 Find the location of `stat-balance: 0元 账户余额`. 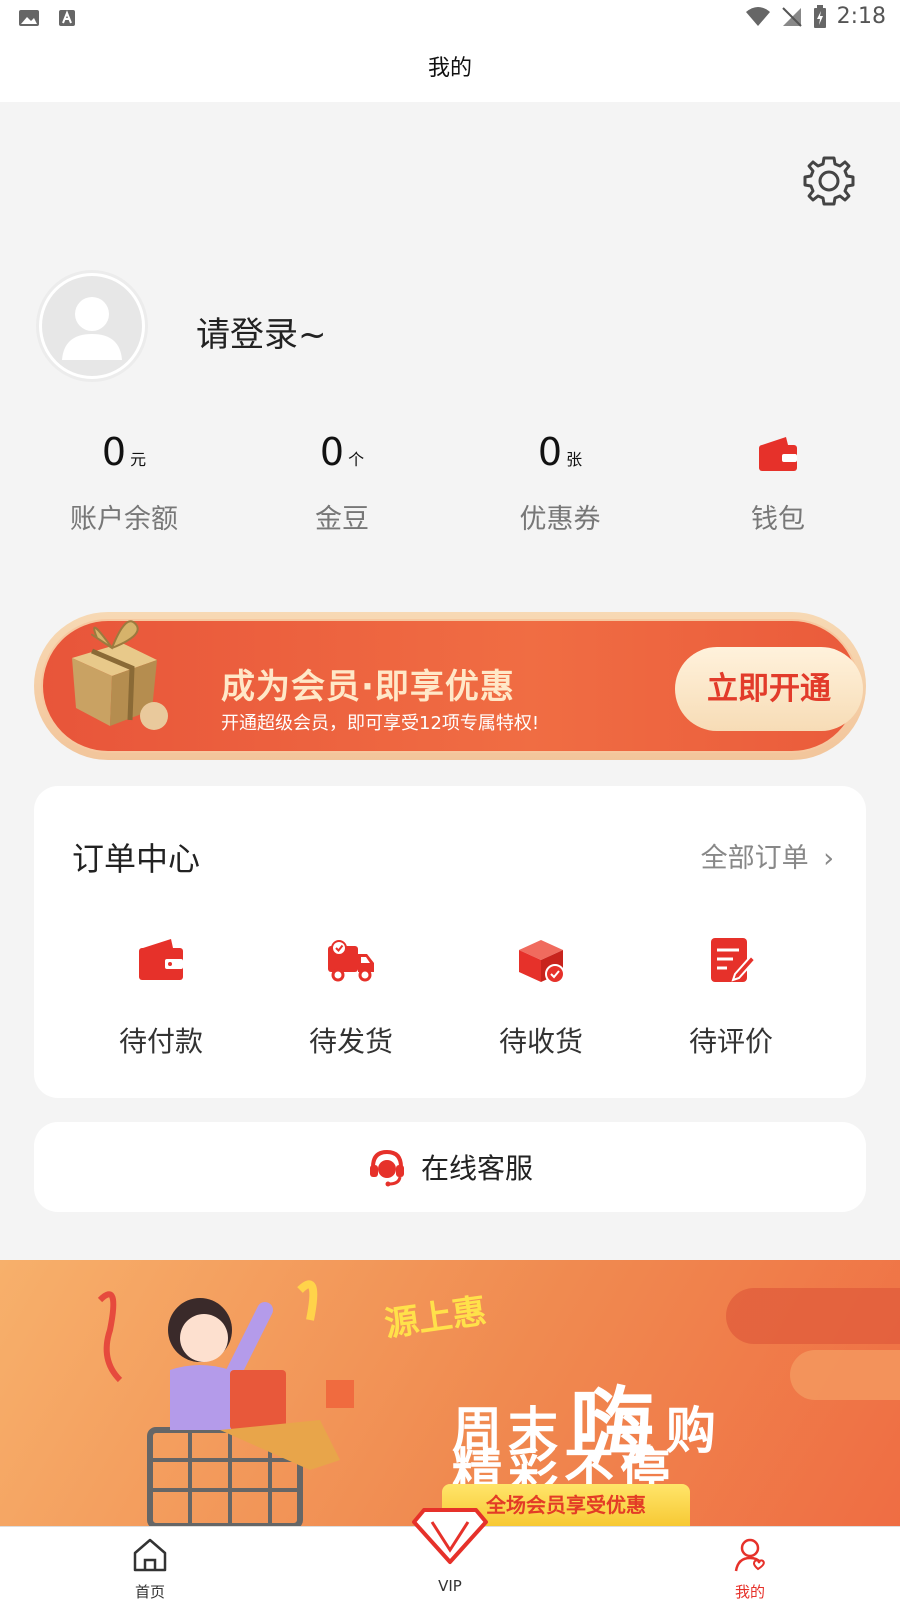

stat-balance: 0元 账户余额 is located at coordinates (124, 480).